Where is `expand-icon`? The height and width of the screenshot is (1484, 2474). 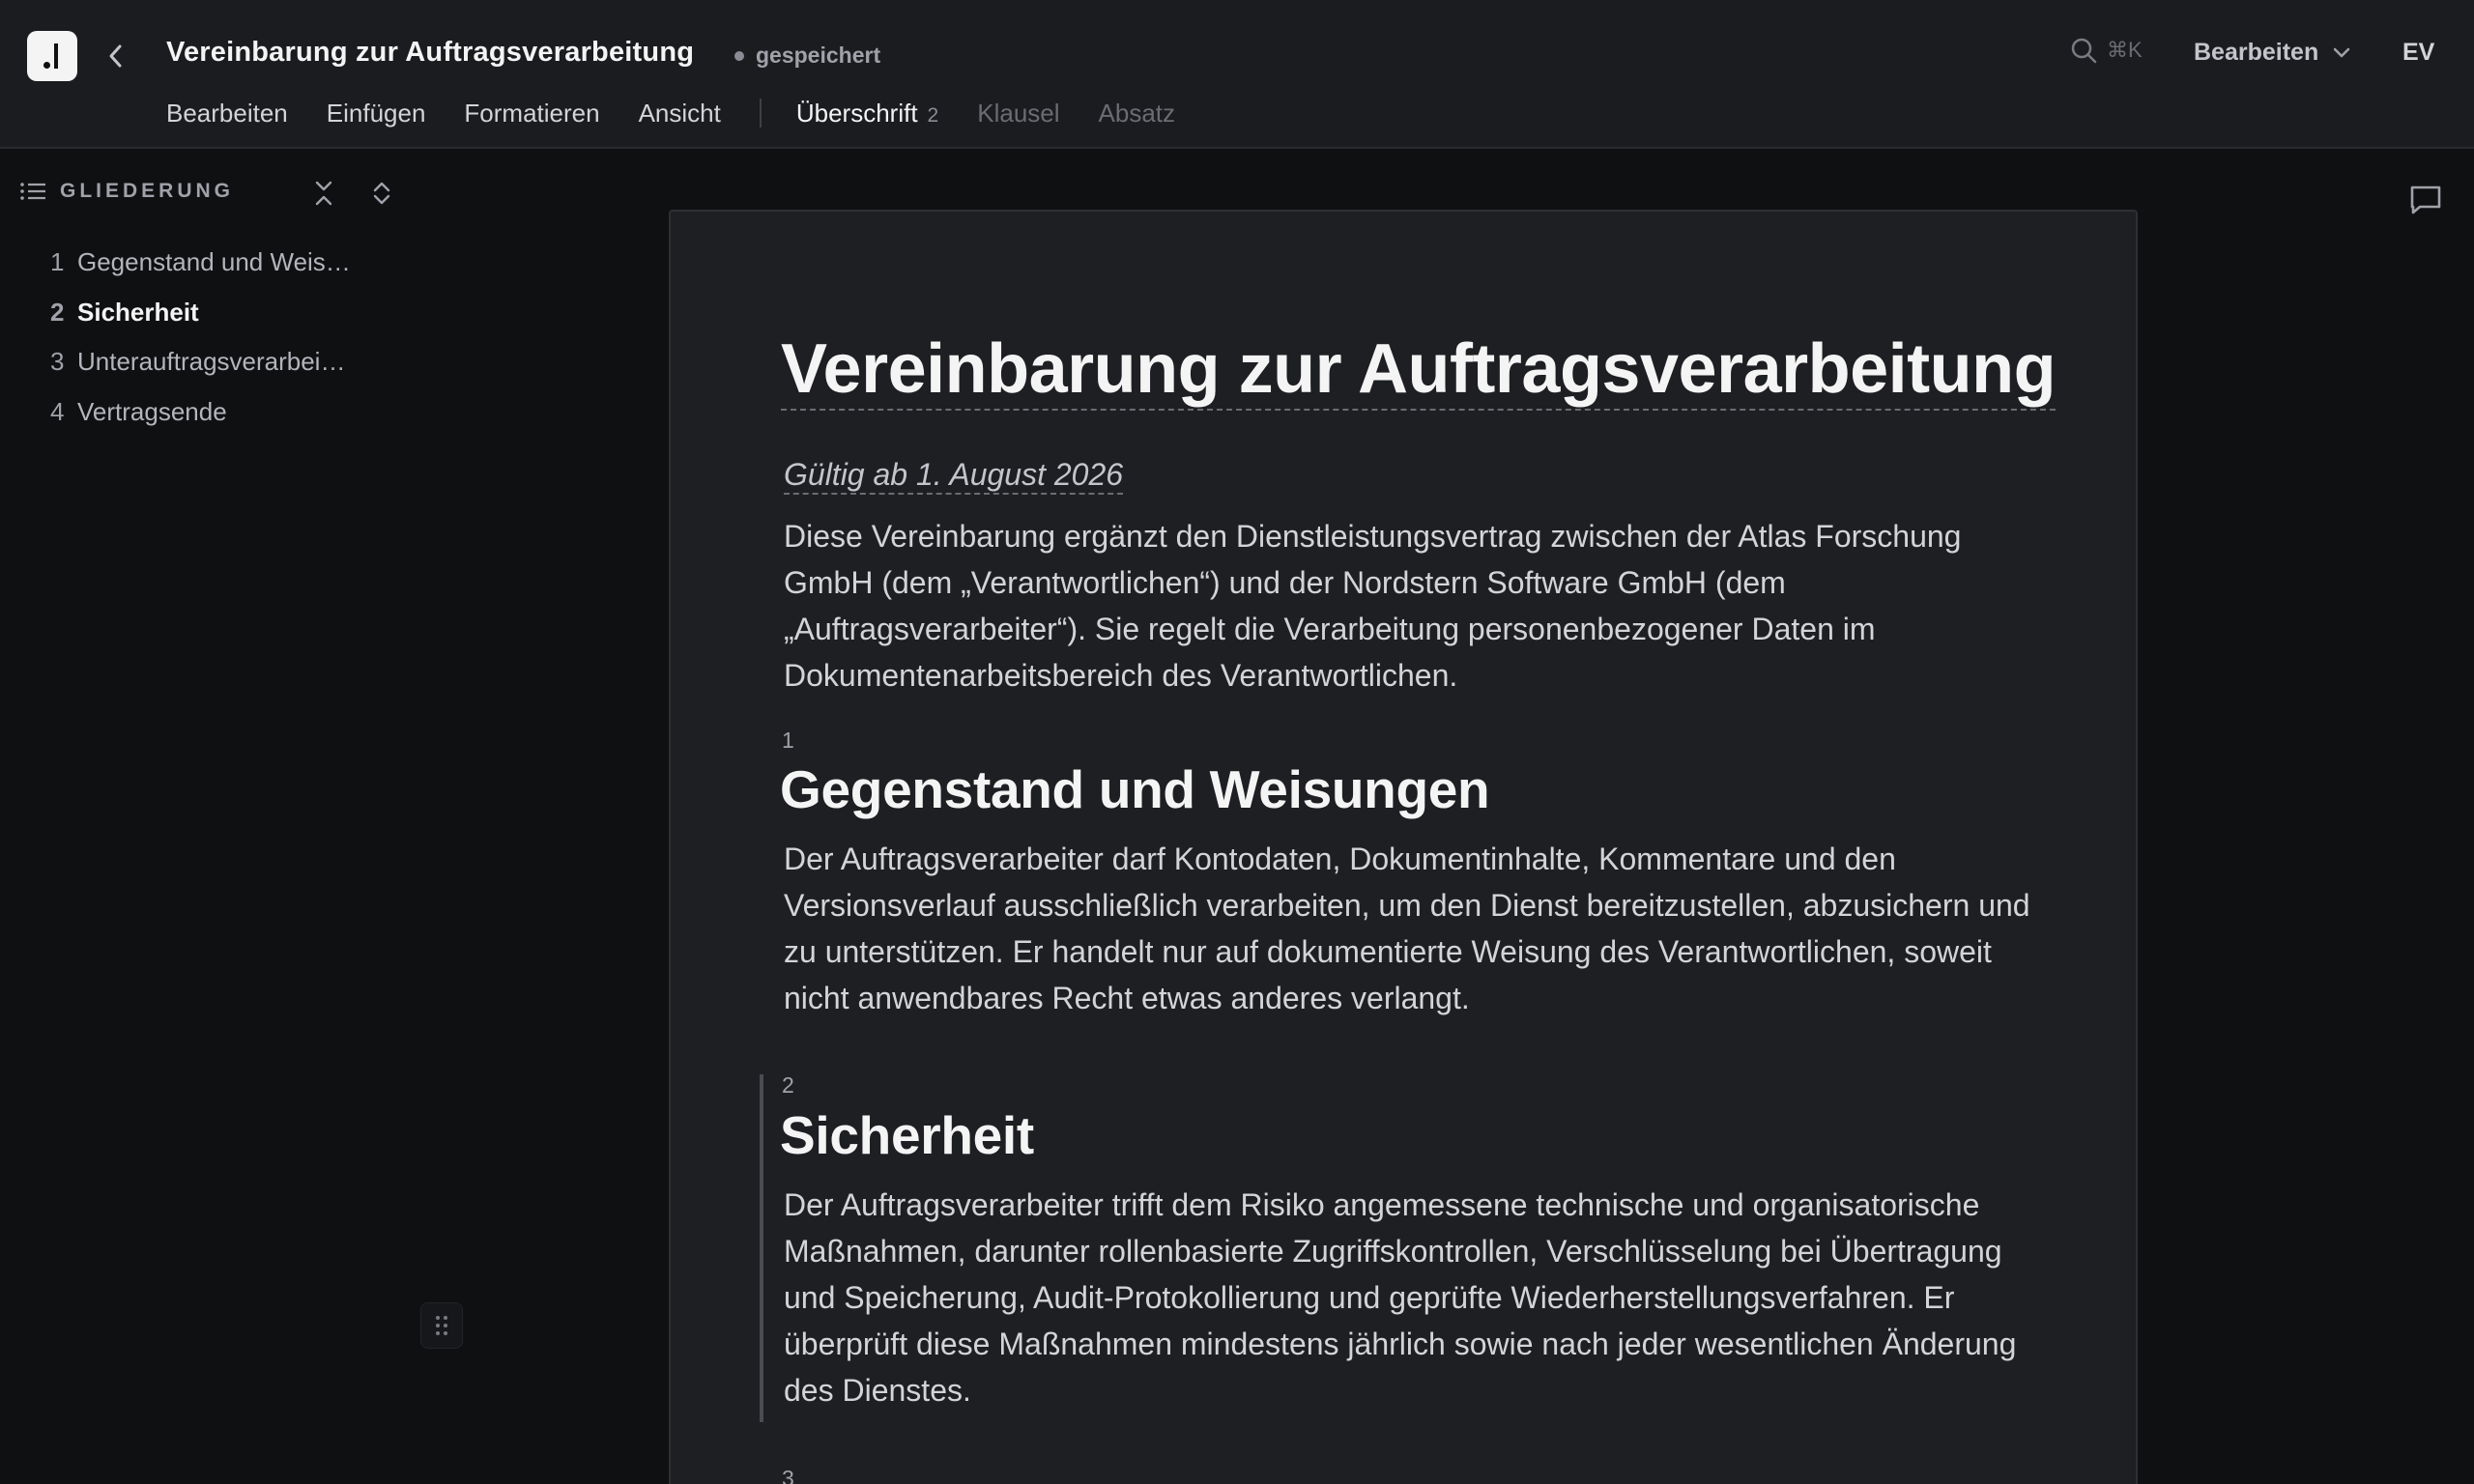
expand-icon is located at coordinates (381, 193).